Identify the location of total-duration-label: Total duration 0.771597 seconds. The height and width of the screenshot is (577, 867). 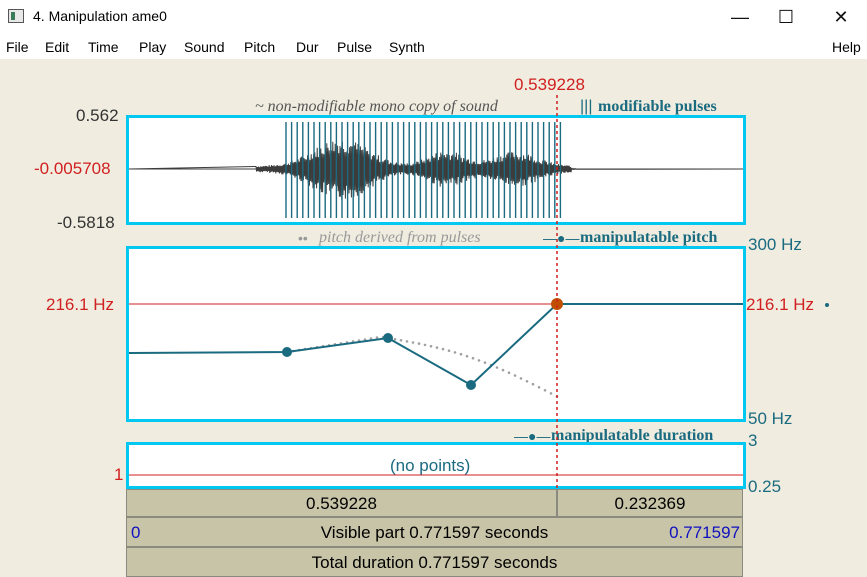
(434, 562).